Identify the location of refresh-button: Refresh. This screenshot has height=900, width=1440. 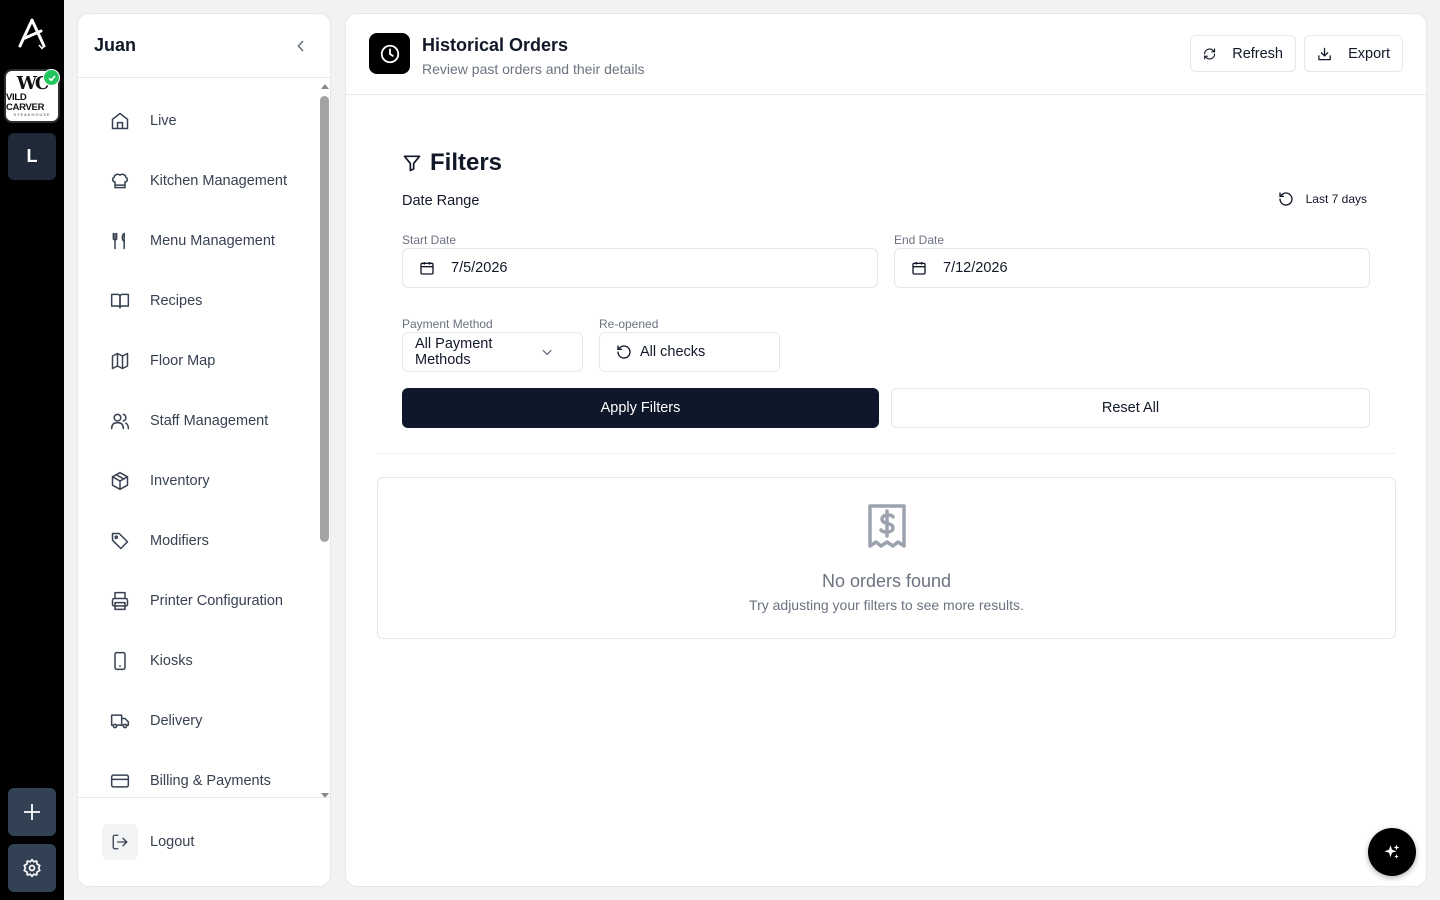
(1243, 53).